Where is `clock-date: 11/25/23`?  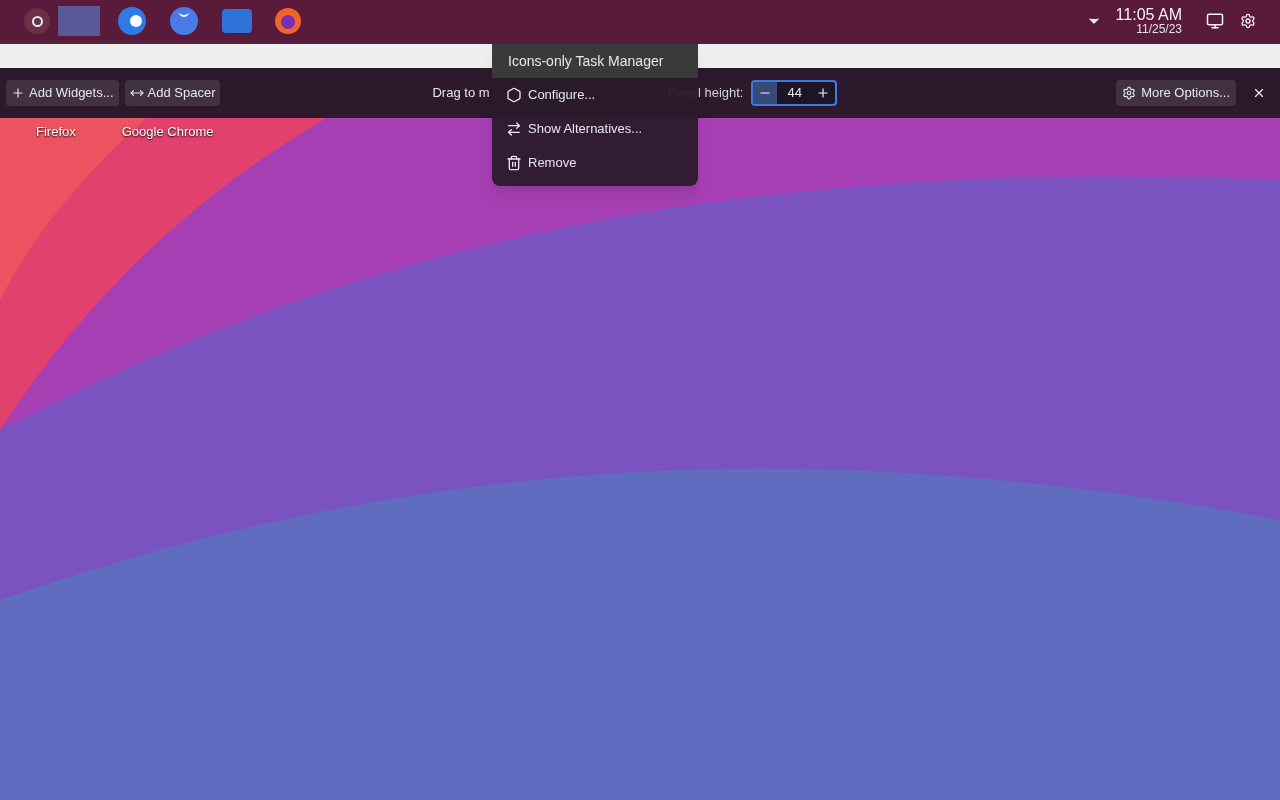
clock-date: 11/25/23 is located at coordinates (1159, 29).